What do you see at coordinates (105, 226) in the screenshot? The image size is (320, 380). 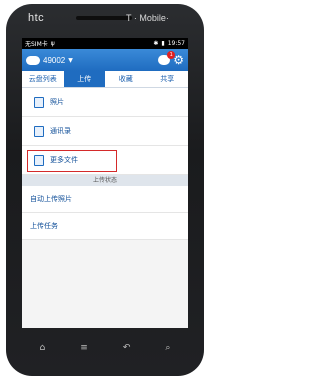 I see `list-item-upload-tasks: 上传任务` at bounding box center [105, 226].